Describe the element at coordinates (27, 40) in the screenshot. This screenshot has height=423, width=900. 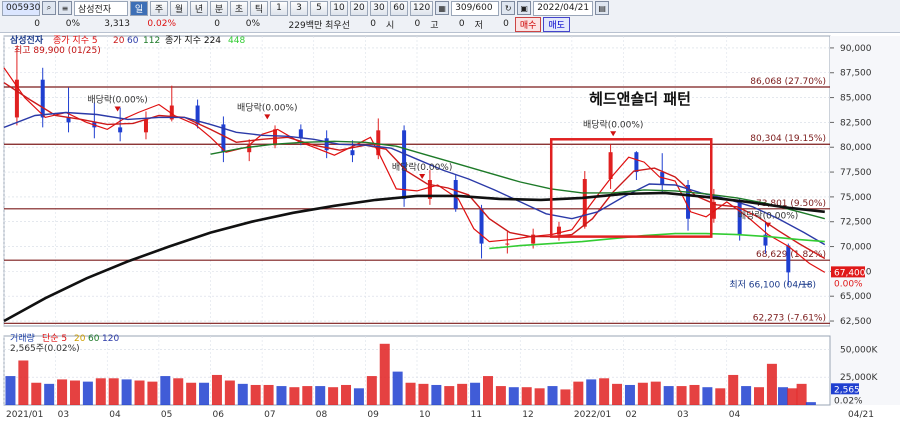
I see `legend-stock-name: 삼성전자` at that location.